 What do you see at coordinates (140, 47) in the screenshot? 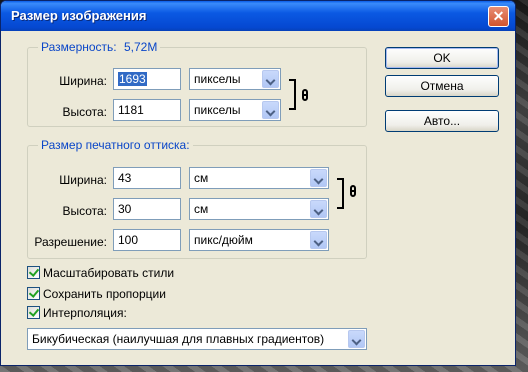
I see `pixel-size-value: 5,72M` at bounding box center [140, 47].